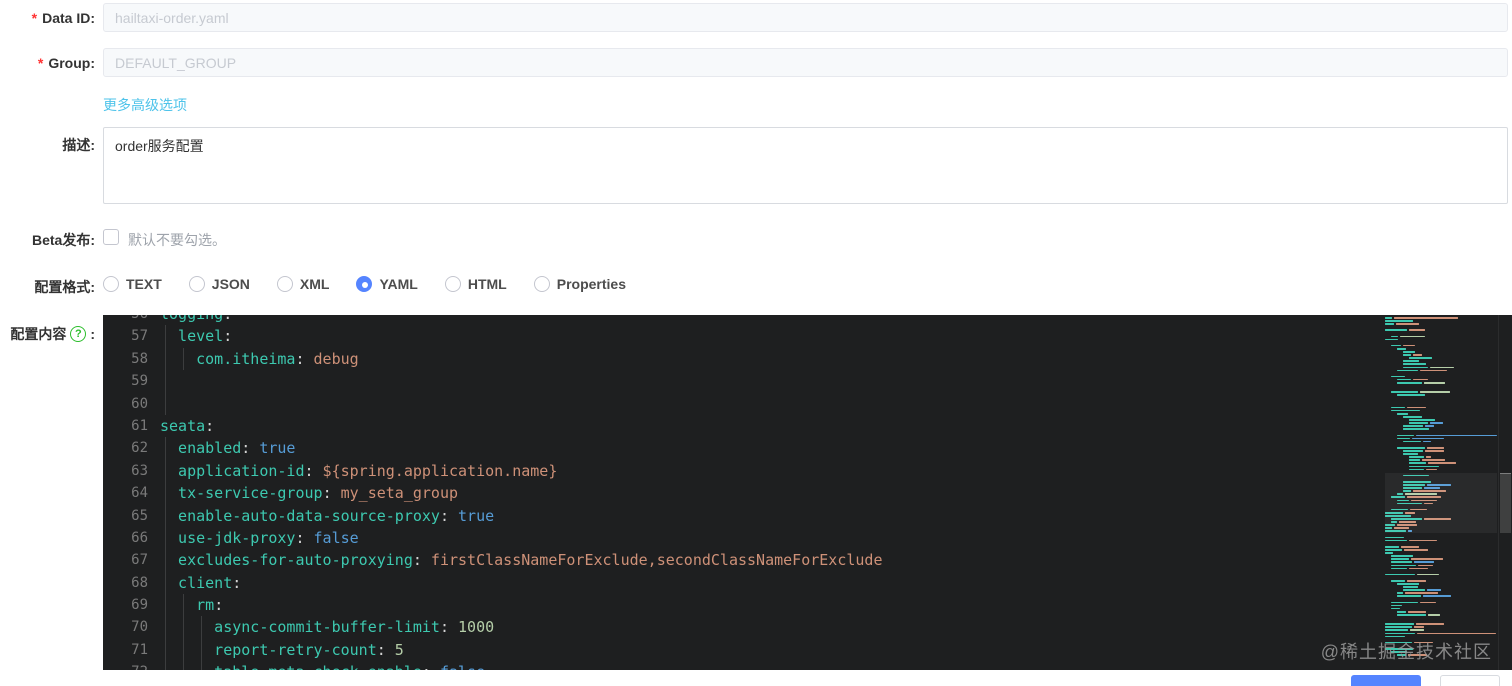 The width and height of the screenshot is (1512, 686). What do you see at coordinates (836, 665) in the screenshot?
I see `code-line-text: table-meta-check-enable: false` at bounding box center [836, 665].